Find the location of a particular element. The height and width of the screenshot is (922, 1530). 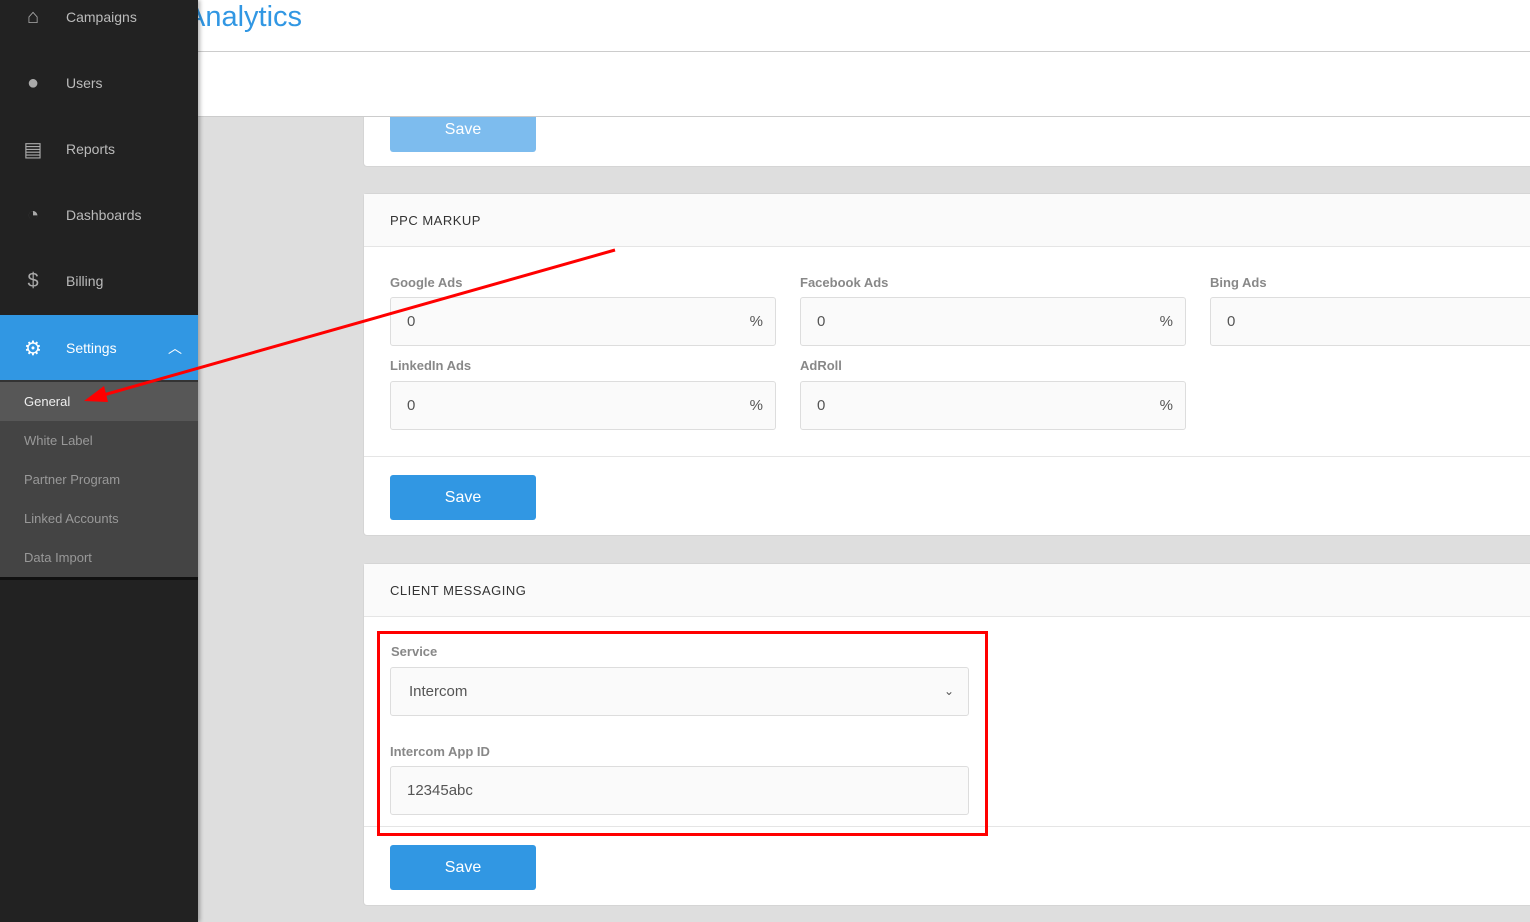

app-title: Analytics is located at coordinates (244, 17).